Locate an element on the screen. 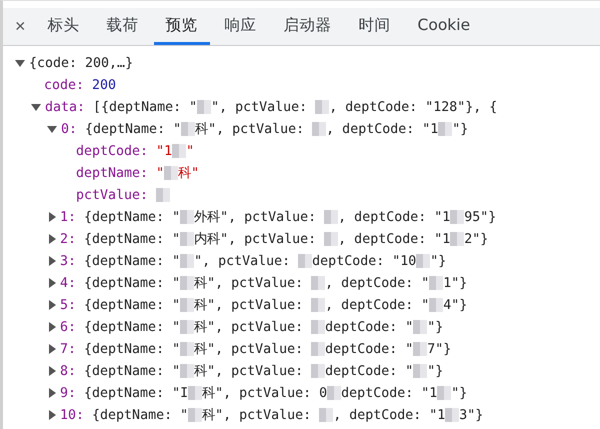  summary-text: deptCode: "1 is located at coordinates (389, 393).